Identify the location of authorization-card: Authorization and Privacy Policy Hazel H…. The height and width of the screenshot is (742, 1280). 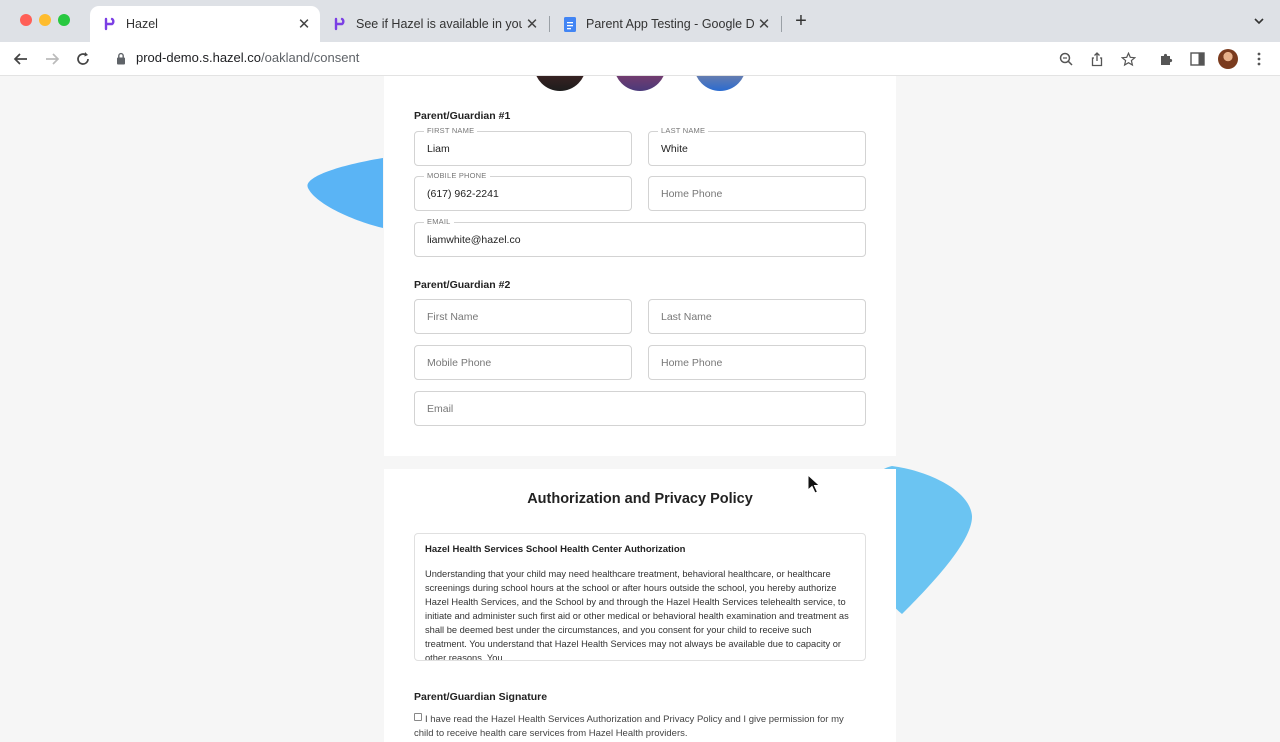
(640, 605).